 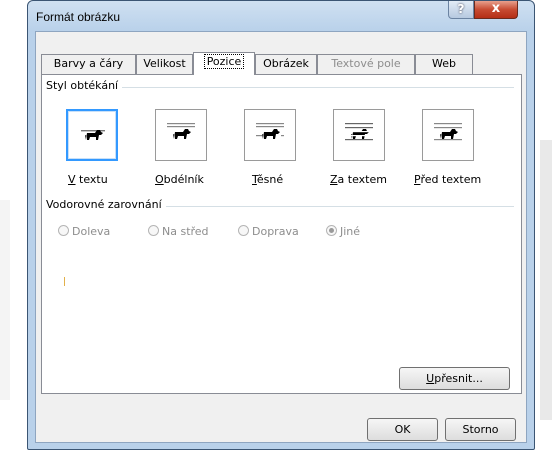 I want to click on title-bar: Formát obrázku ? x, so click(x=281, y=16).